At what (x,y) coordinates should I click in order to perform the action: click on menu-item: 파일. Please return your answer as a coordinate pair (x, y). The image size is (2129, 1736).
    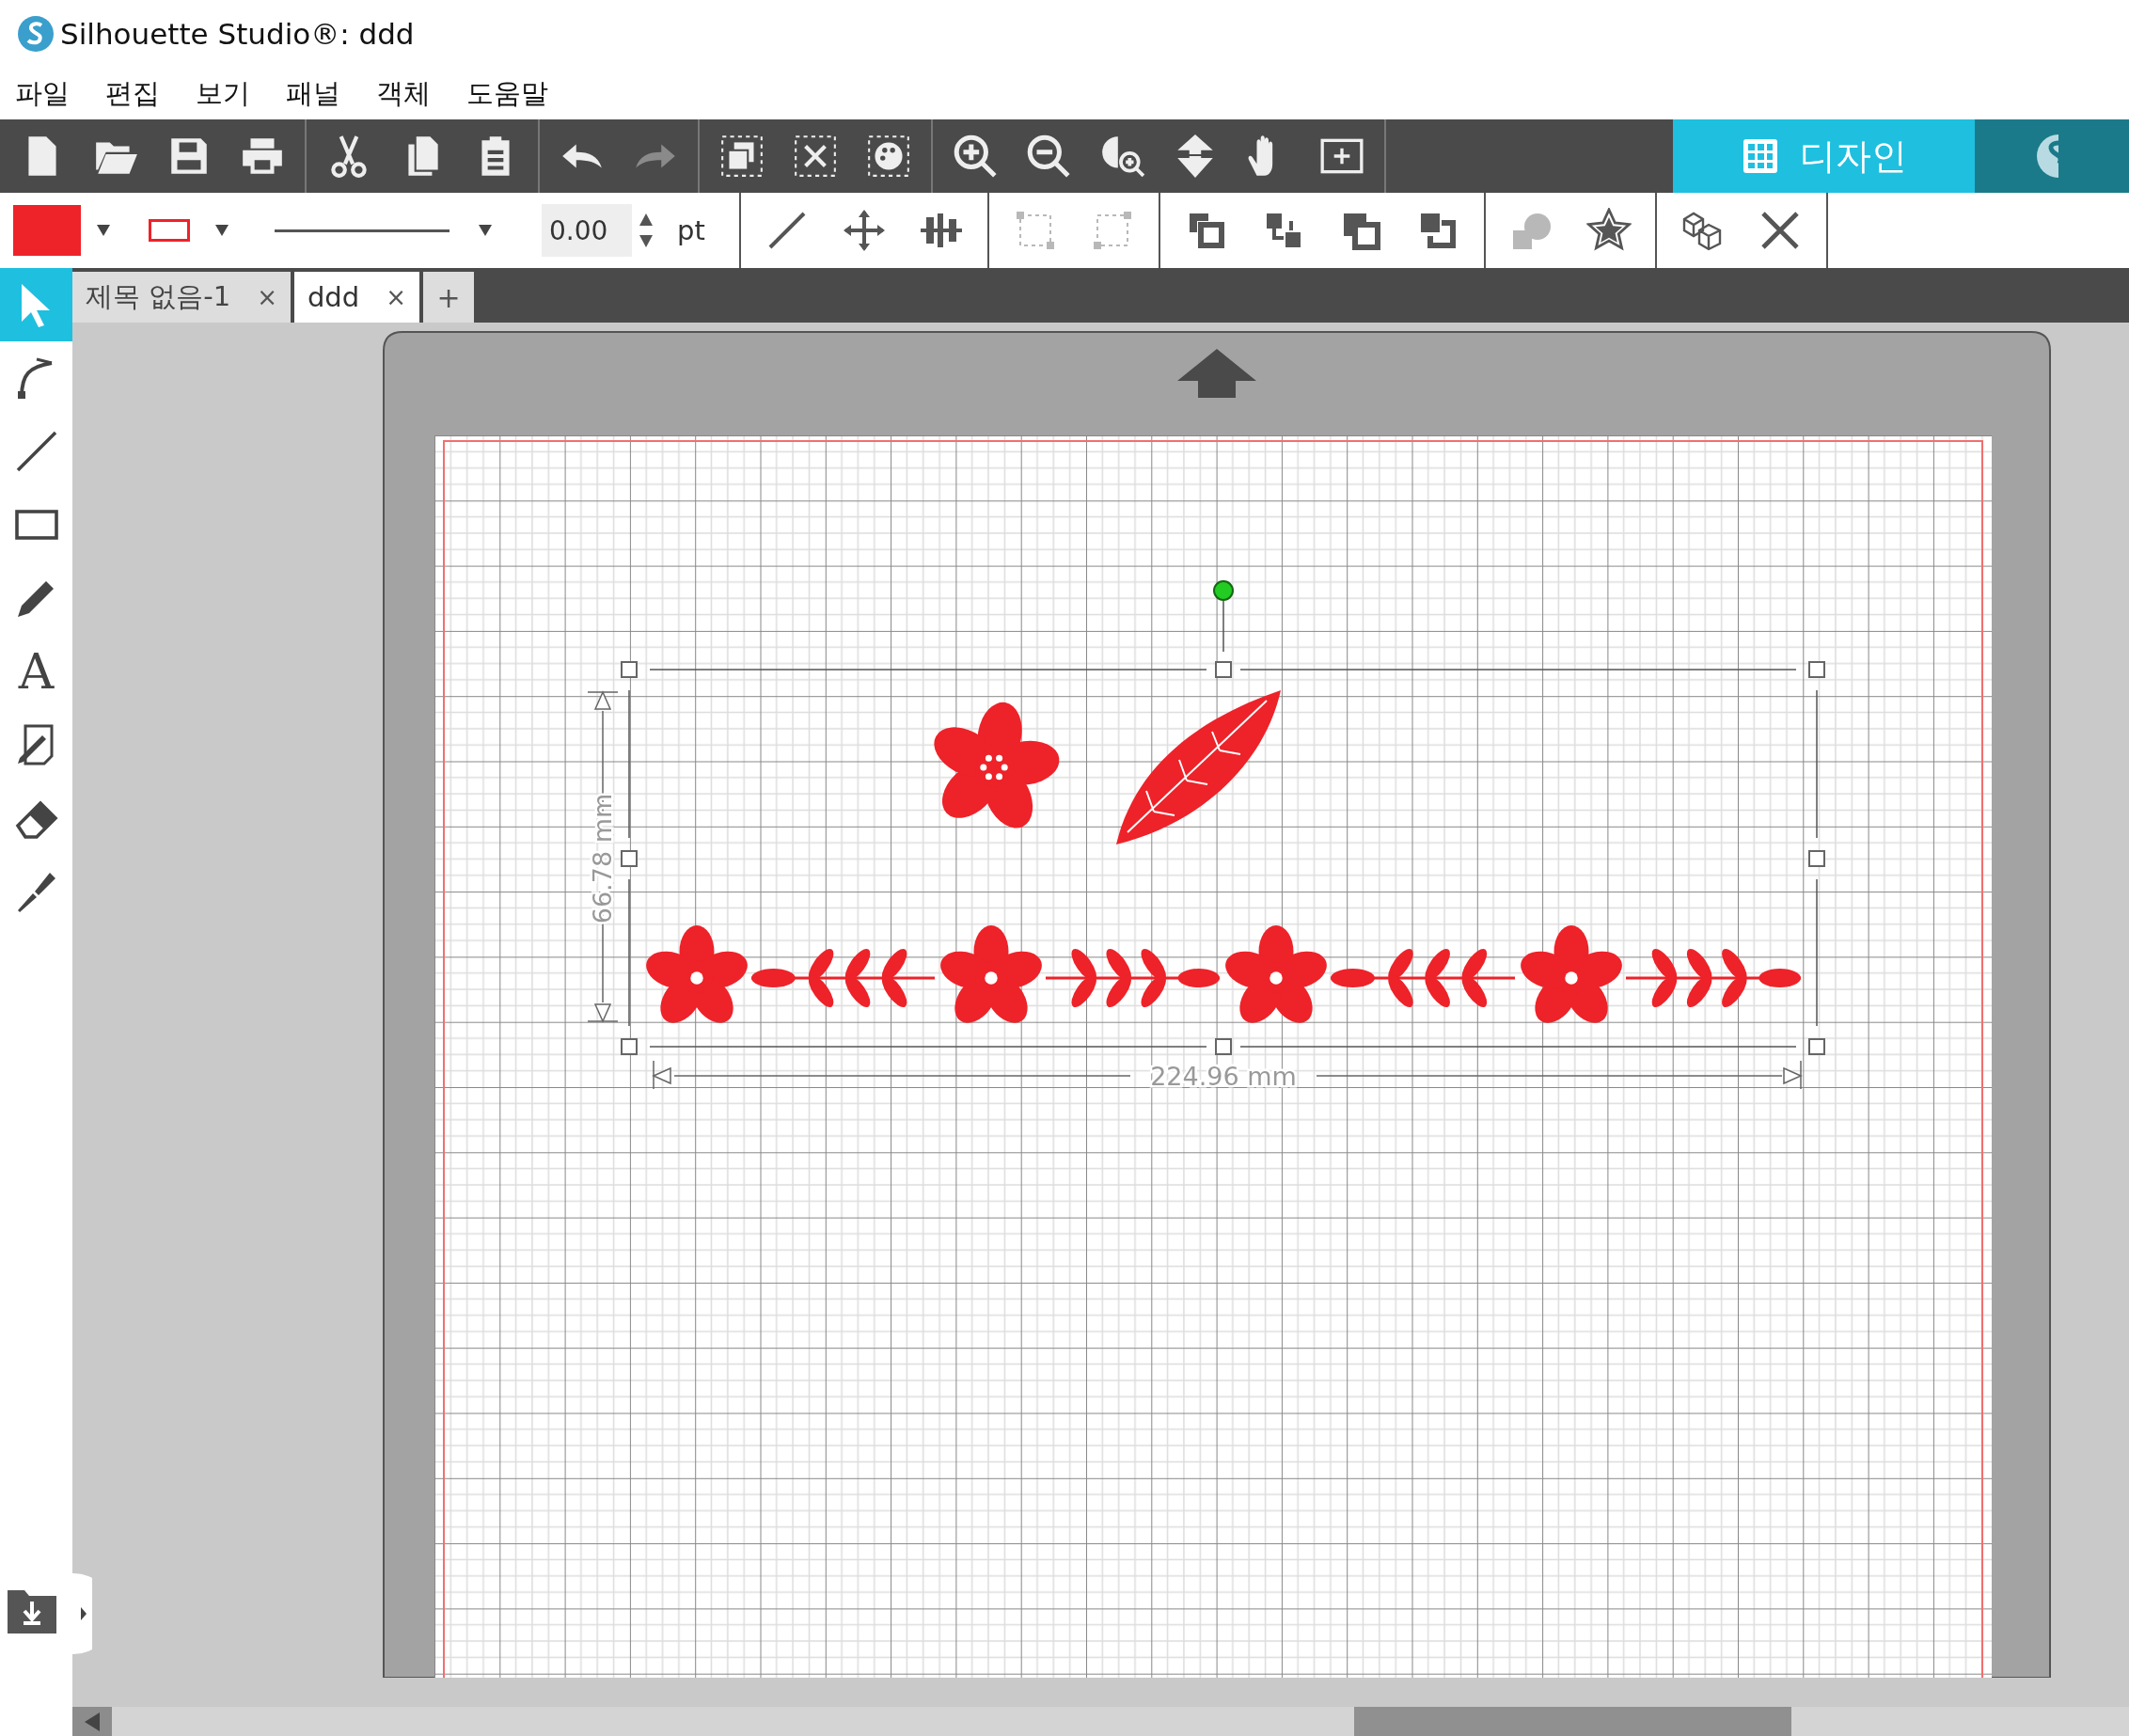
    Looking at the image, I should click on (42, 93).